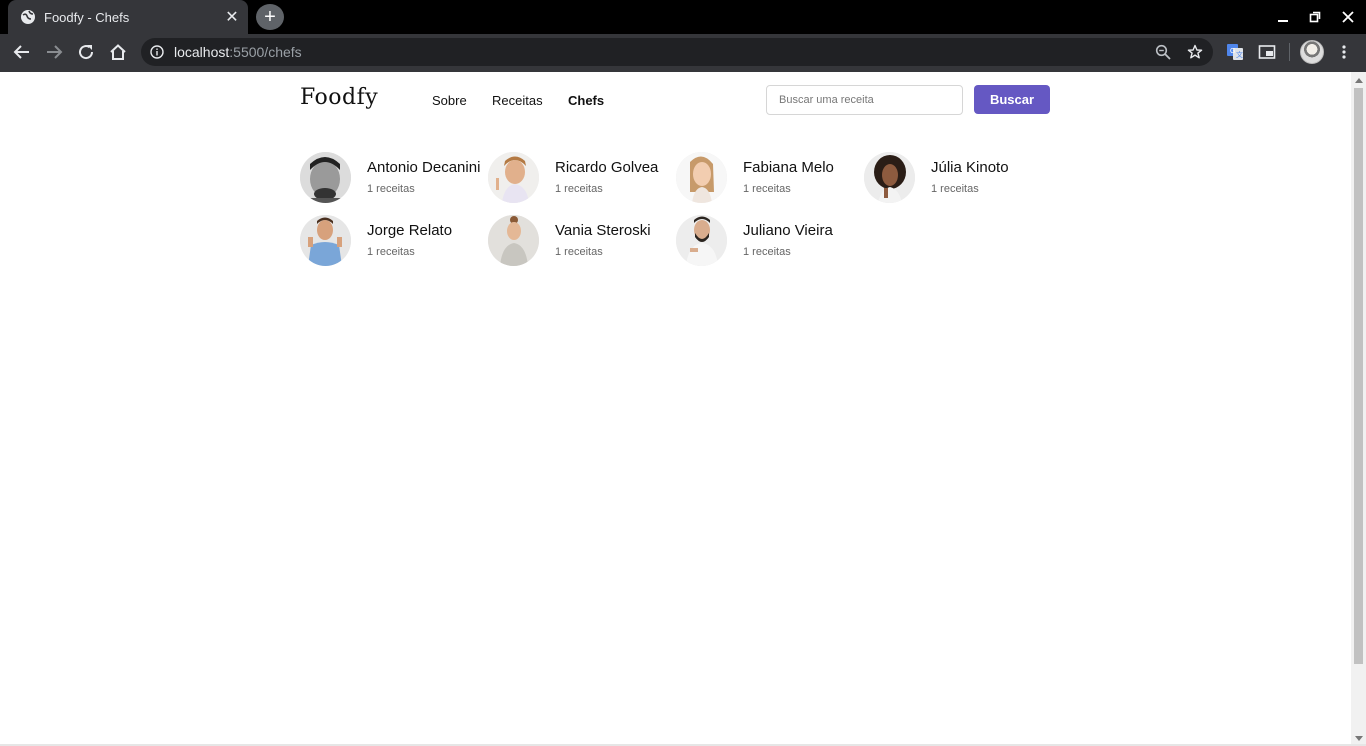  I want to click on vertical-scrollbar, so click(1358, 409).